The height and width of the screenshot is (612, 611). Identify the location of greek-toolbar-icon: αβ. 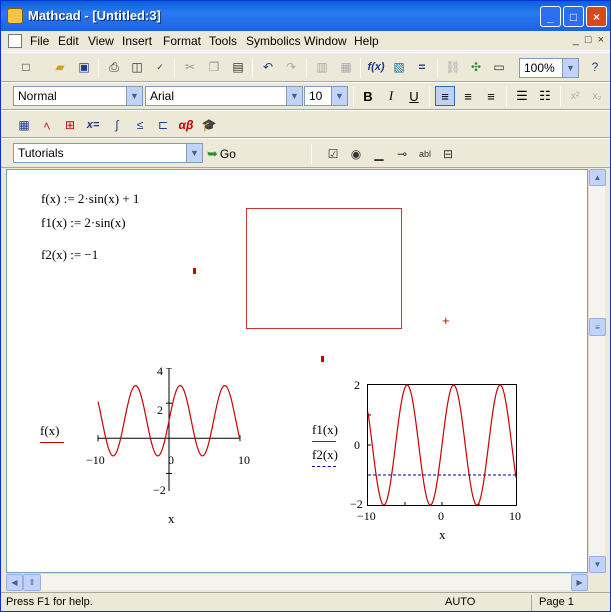
(186, 125).